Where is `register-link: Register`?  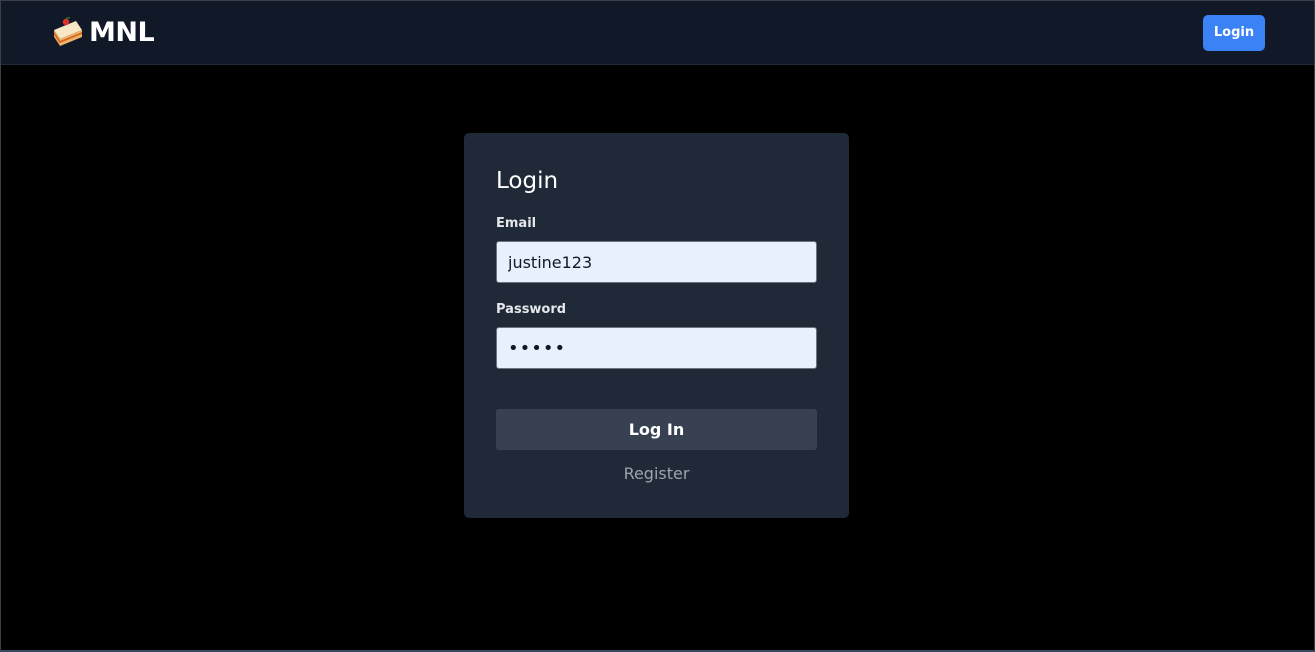
register-link: Register is located at coordinates (656, 474).